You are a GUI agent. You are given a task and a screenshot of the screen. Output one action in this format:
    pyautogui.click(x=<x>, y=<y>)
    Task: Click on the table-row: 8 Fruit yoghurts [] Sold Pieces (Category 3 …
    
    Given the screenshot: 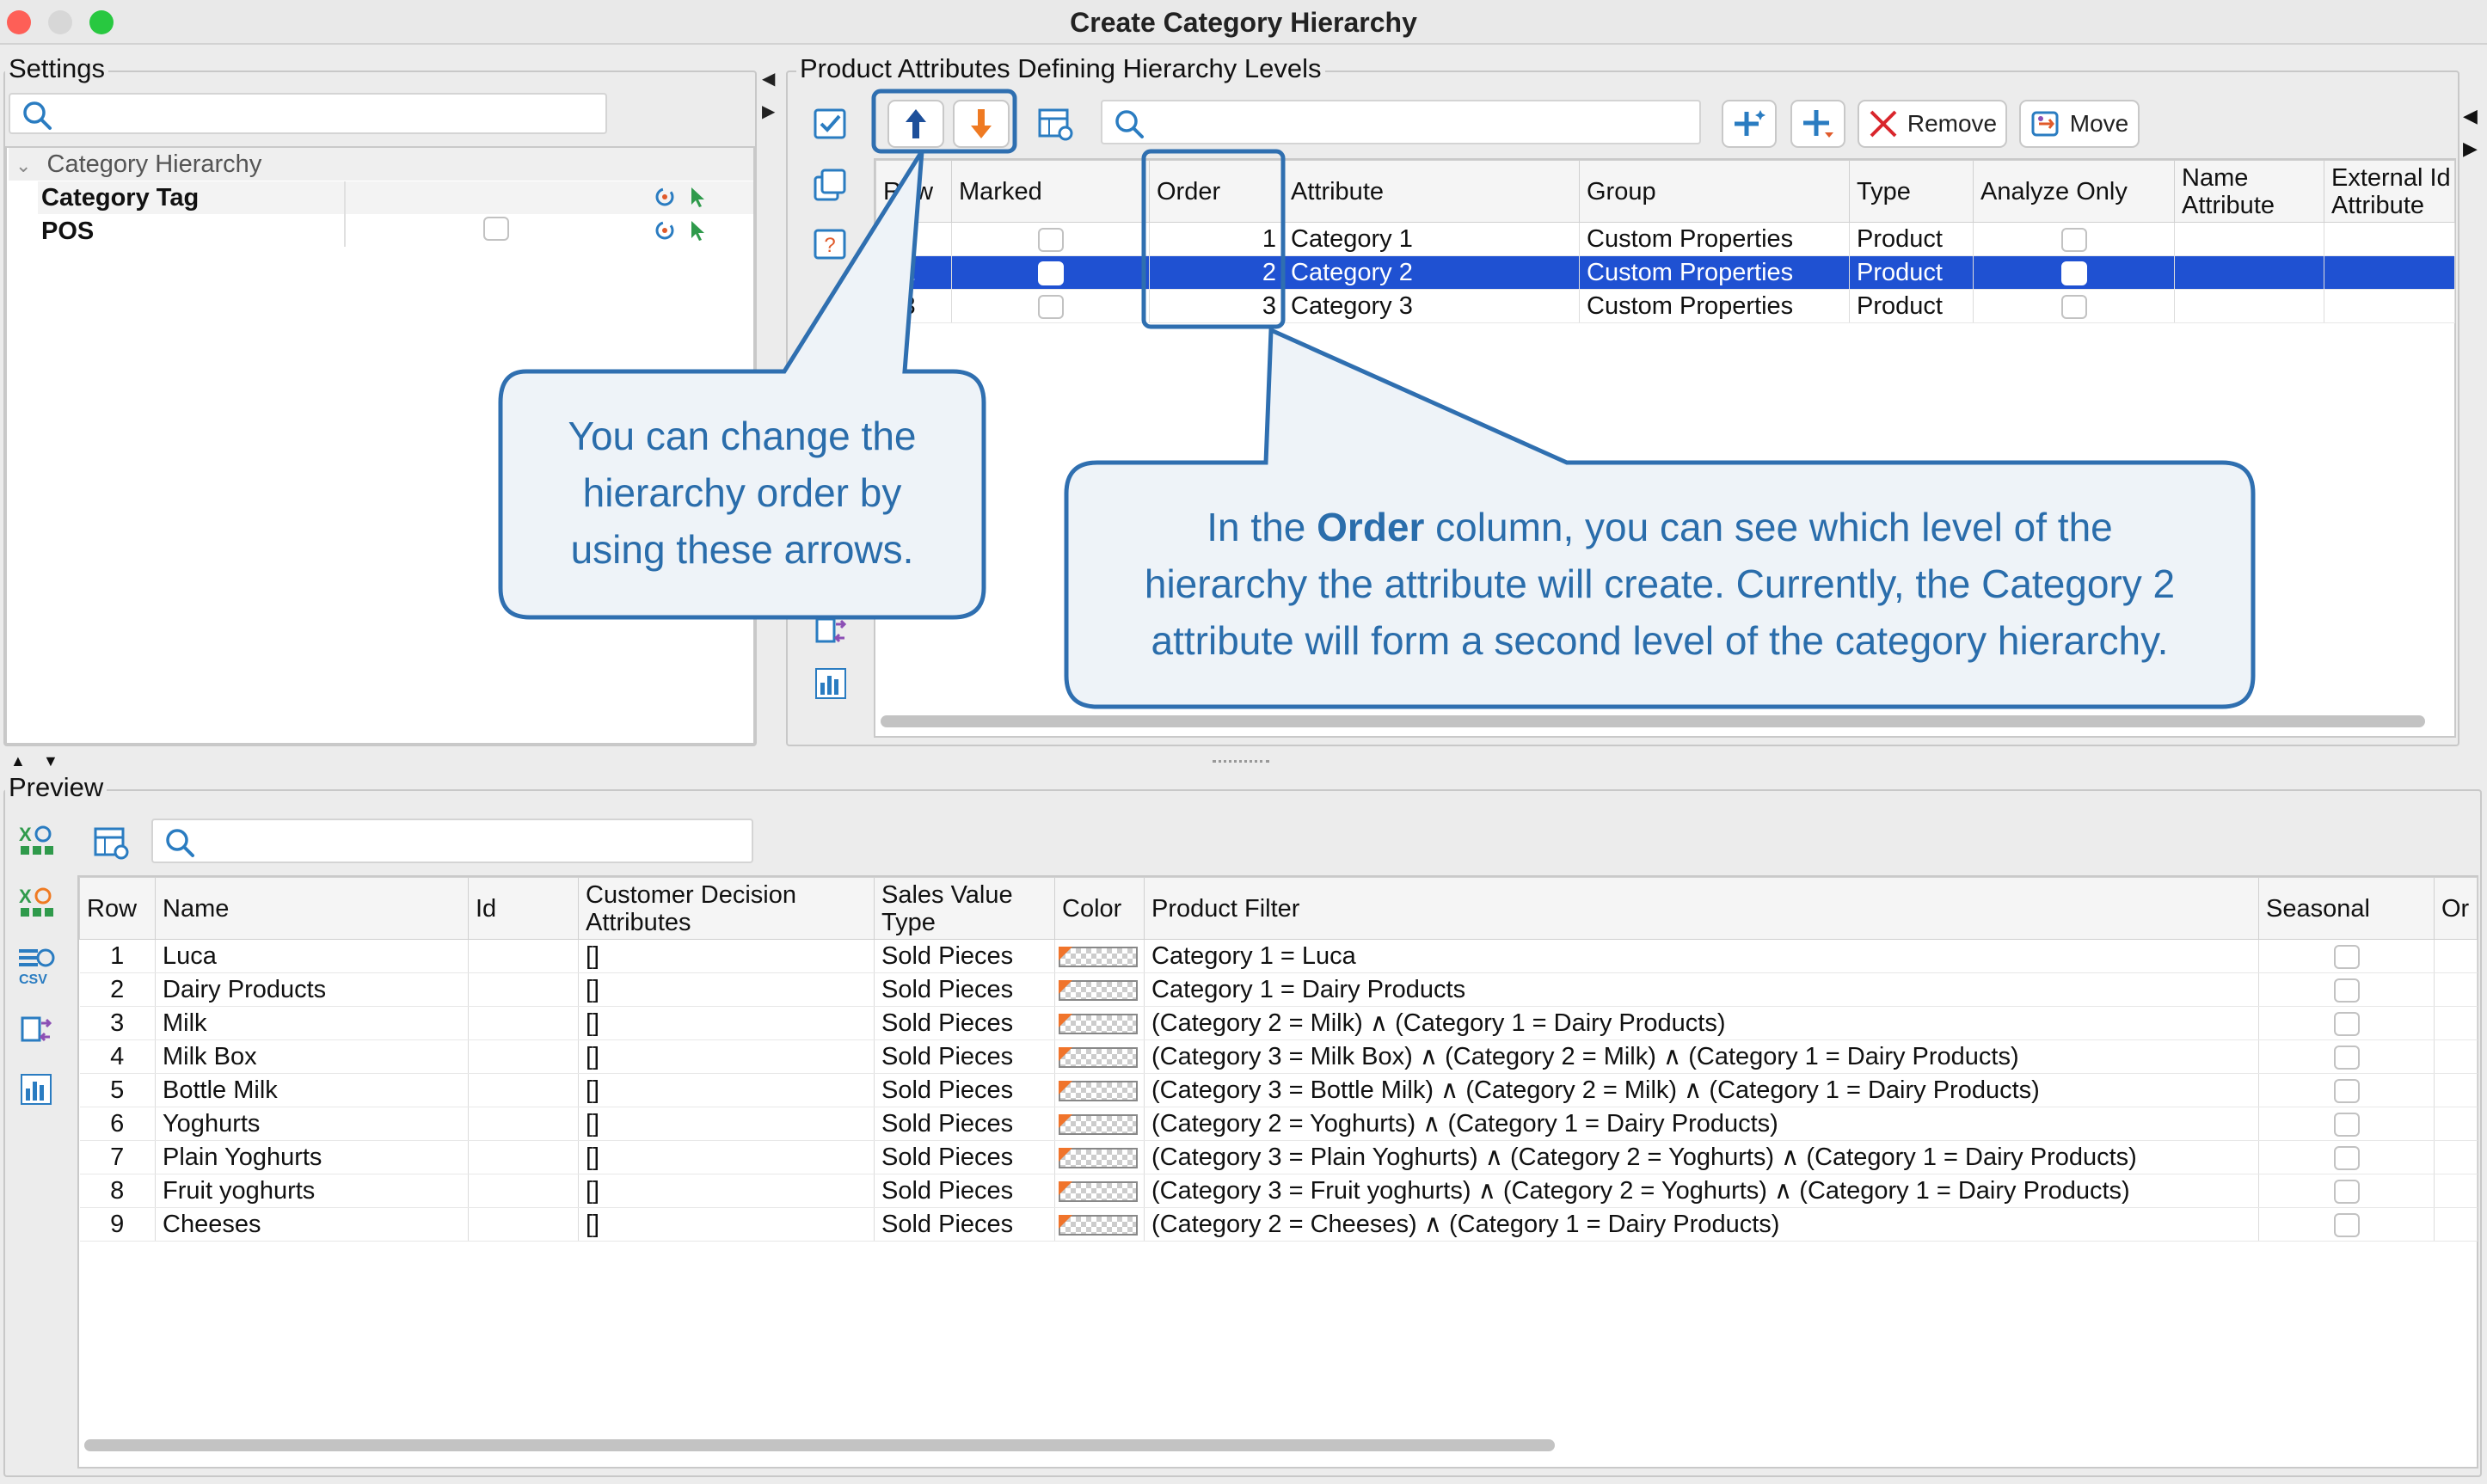 What is the action you would take?
    pyautogui.click(x=1279, y=1191)
    